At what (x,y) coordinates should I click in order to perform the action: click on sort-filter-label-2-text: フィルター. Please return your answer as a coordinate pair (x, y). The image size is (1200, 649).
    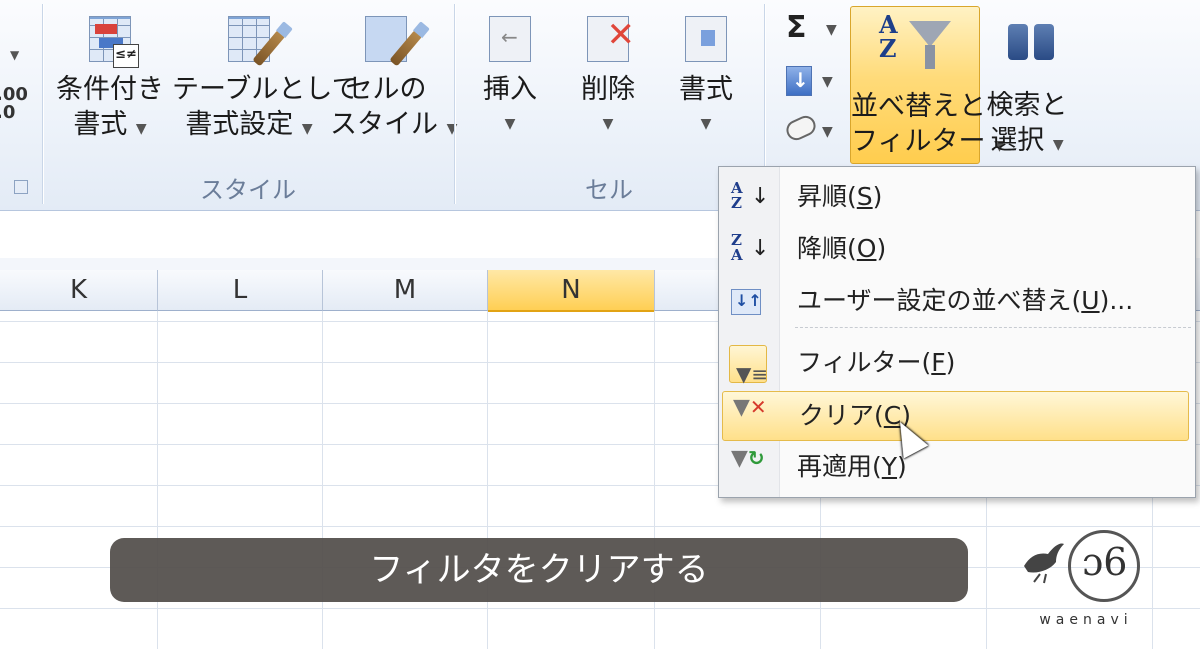
    Looking at the image, I should click on (918, 141).